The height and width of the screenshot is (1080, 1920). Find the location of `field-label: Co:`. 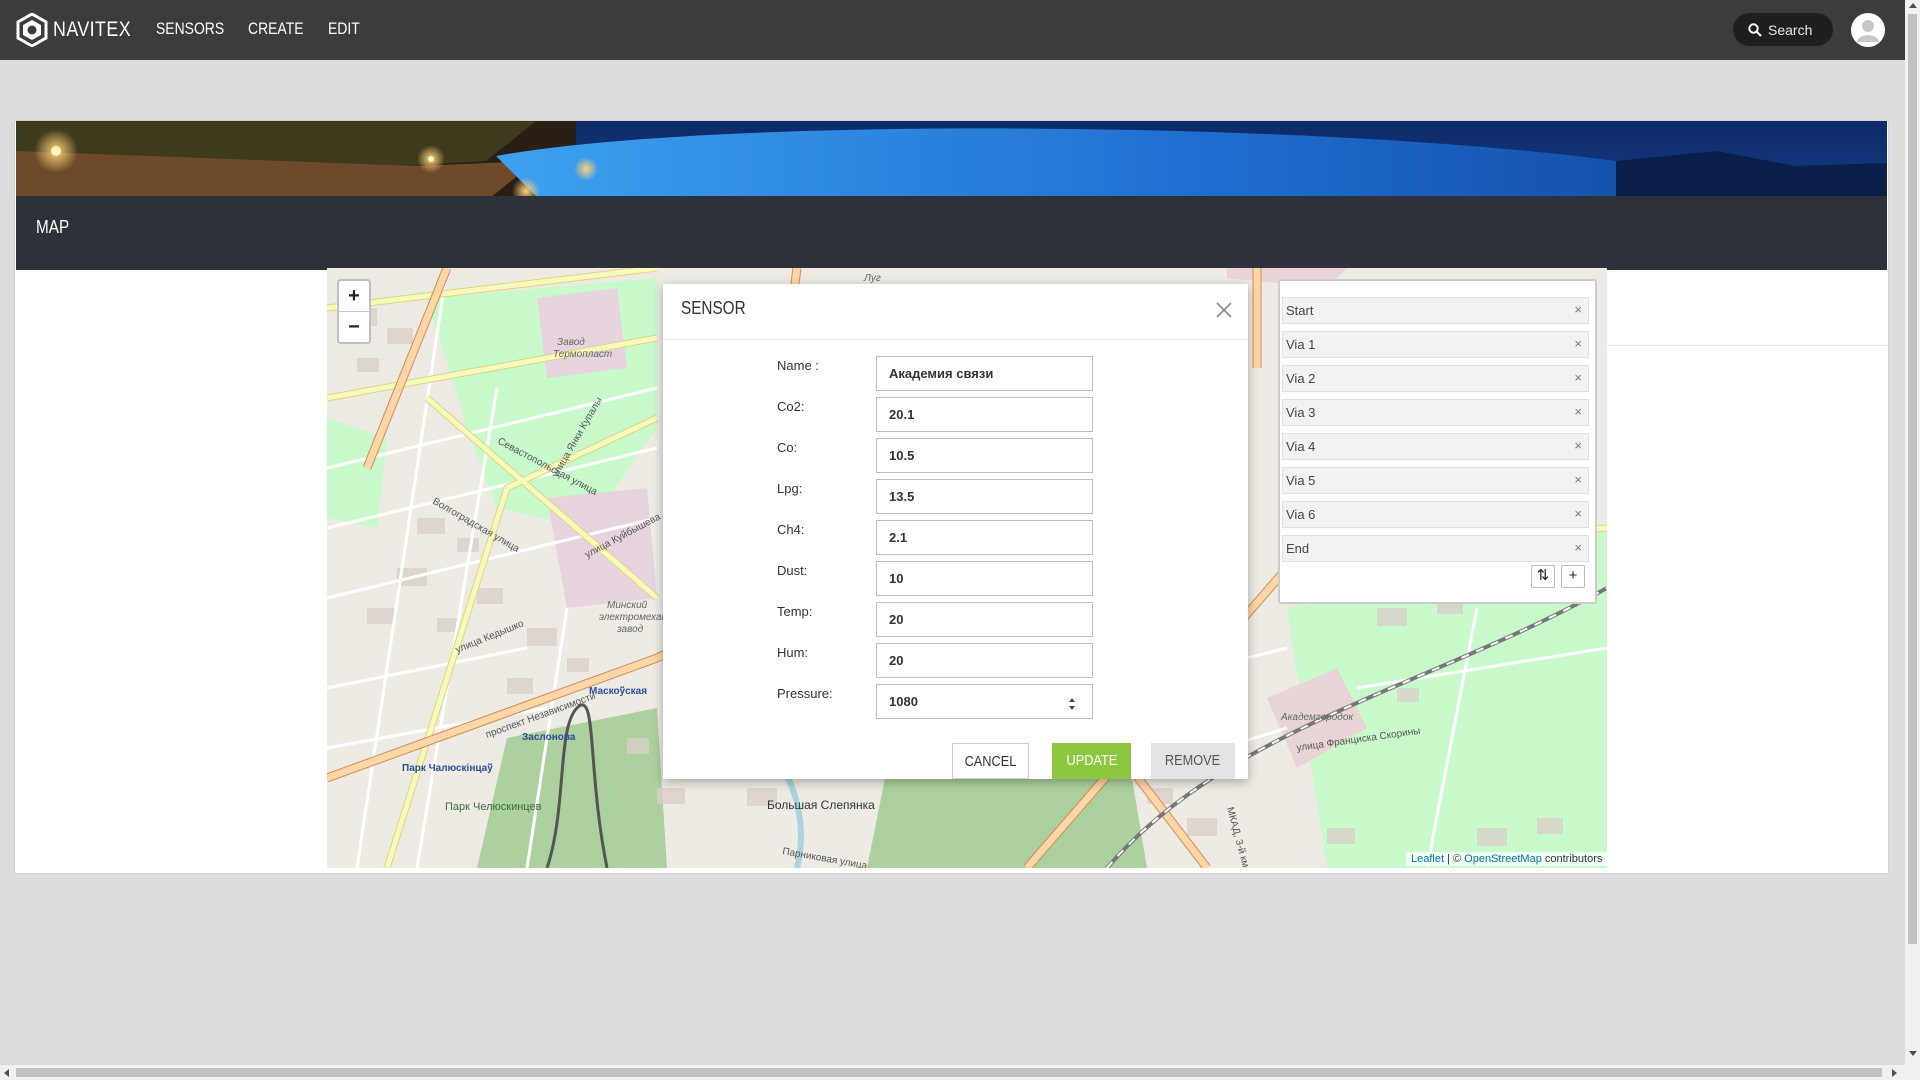

field-label: Co: is located at coordinates (787, 447).